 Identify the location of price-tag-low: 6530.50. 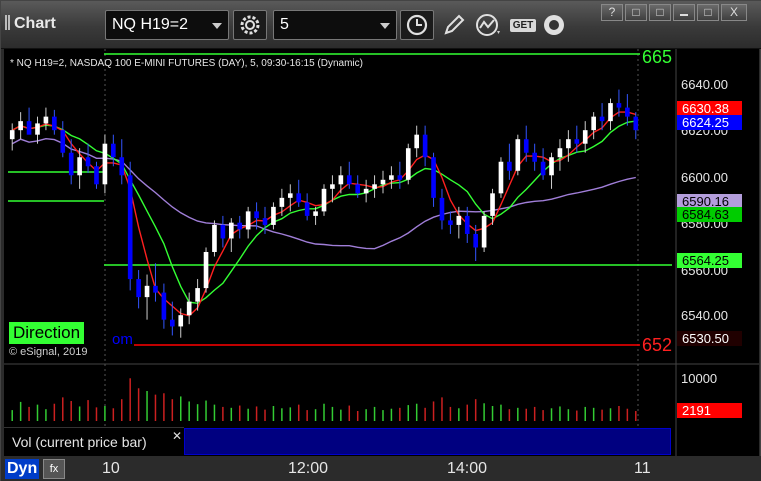
(709, 338).